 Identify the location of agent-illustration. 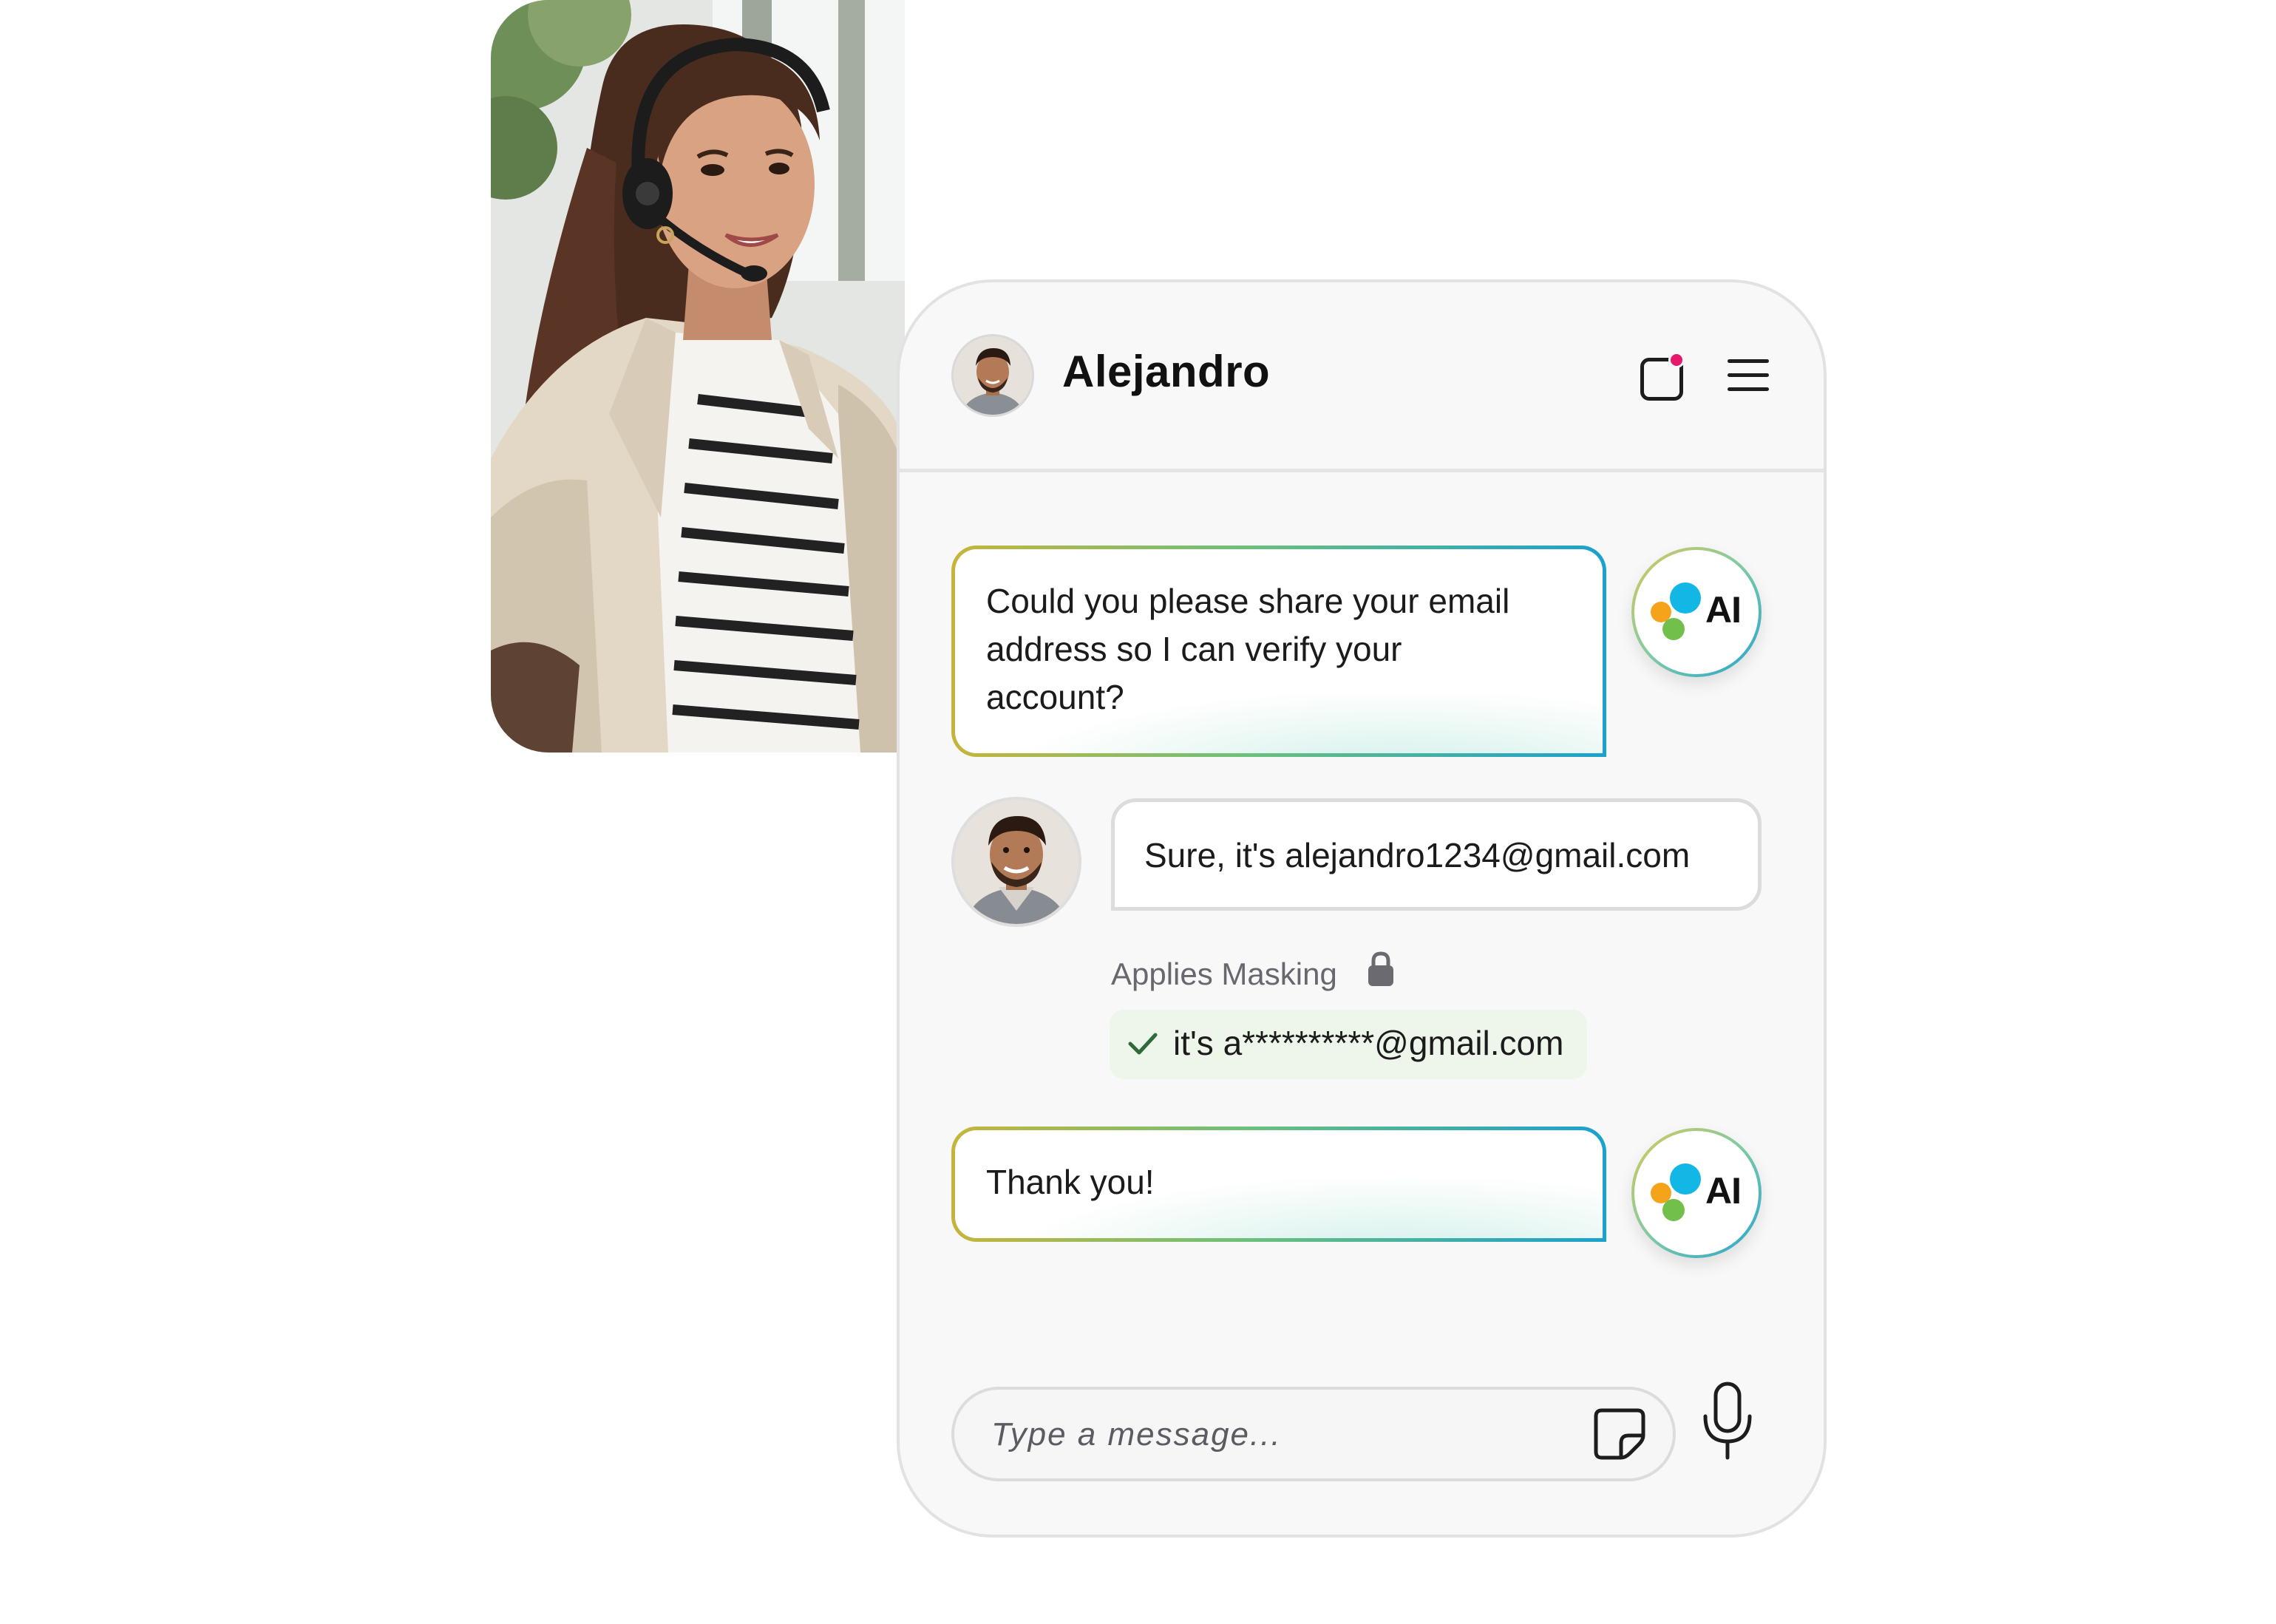
(698, 376).